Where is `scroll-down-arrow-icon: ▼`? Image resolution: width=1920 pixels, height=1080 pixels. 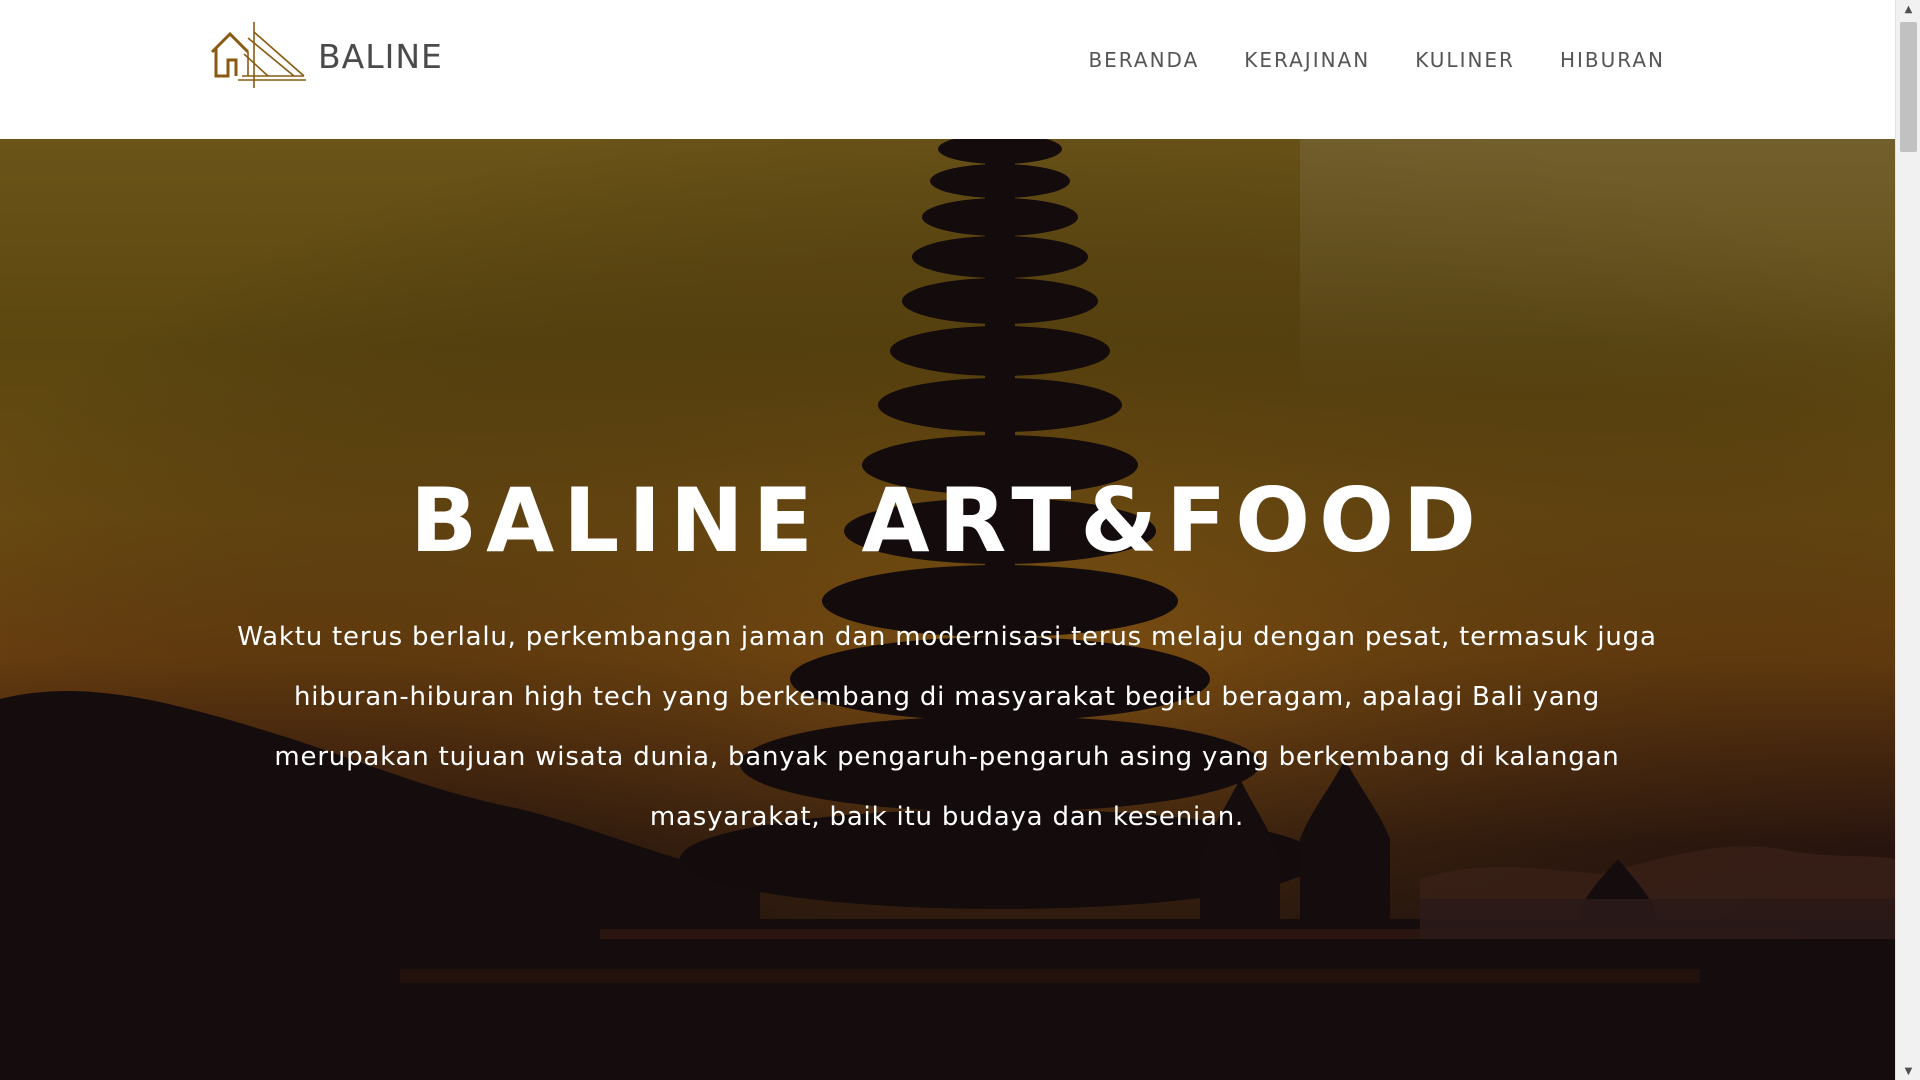
scroll-down-arrow-icon: ▼ is located at coordinates (1908, 1071).